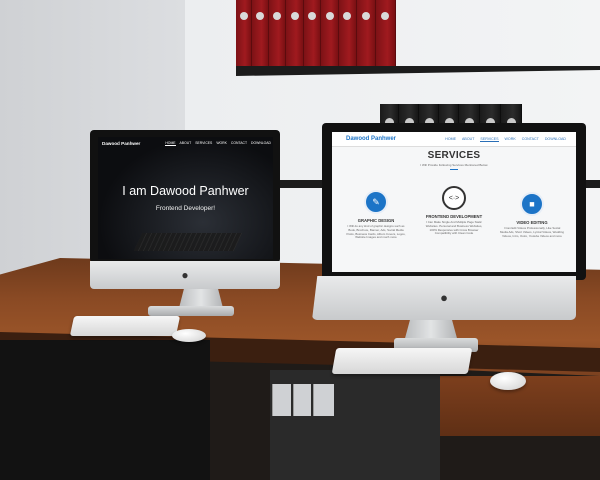 This screenshot has height=480, width=600. Describe the element at coordinates (121, 143) in the screenshot. I see `left-brand: Dawood Panhwer` at that location.